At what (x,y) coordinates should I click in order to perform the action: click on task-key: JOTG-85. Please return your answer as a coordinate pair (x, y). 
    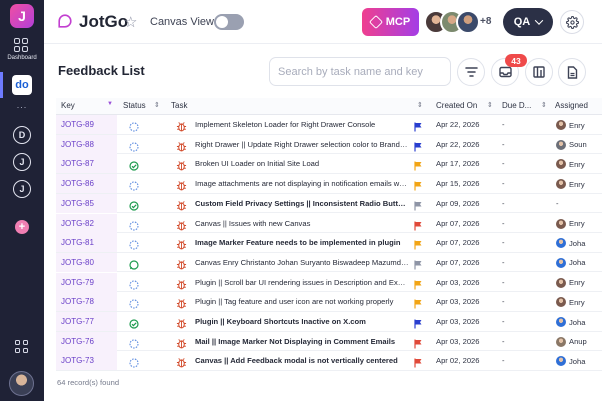
    Looking at the image, I should click on (77, 203).